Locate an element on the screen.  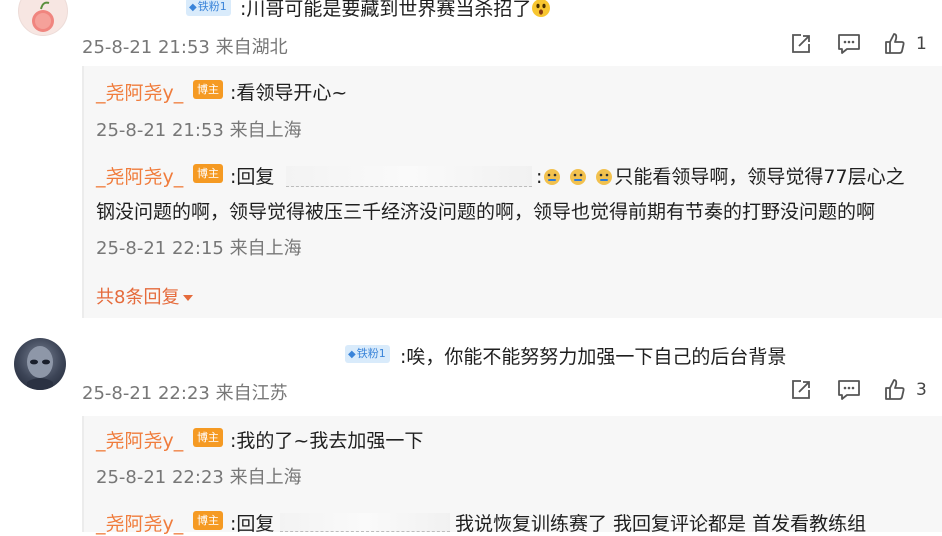
more-replies-link: 共8条回复 is located at coordinates (145, 296).